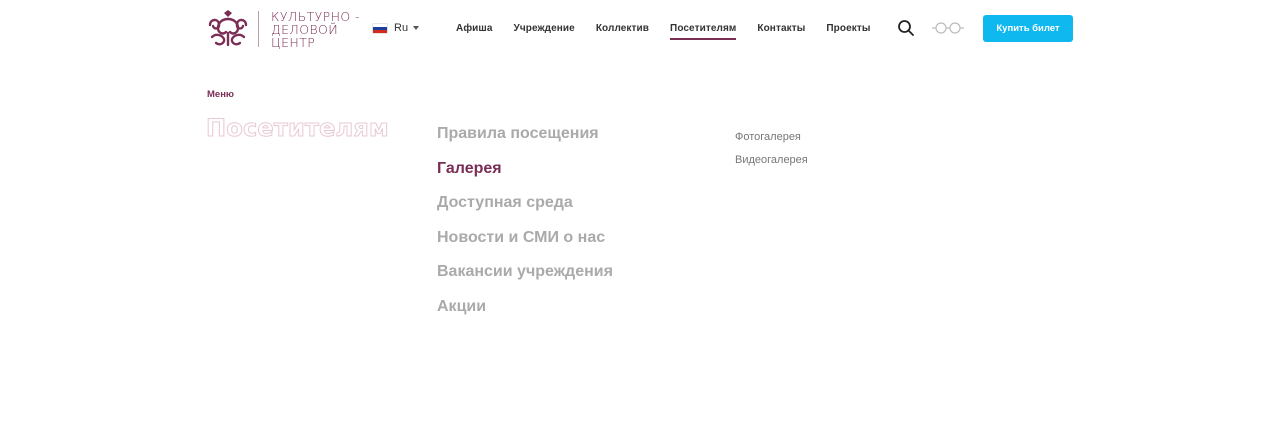 This screenshot has height=433, width=1280. What do you see at coordinates (948, 28) in the screenshot?
I see `glasses-icon` at bounding box center [948, 28].